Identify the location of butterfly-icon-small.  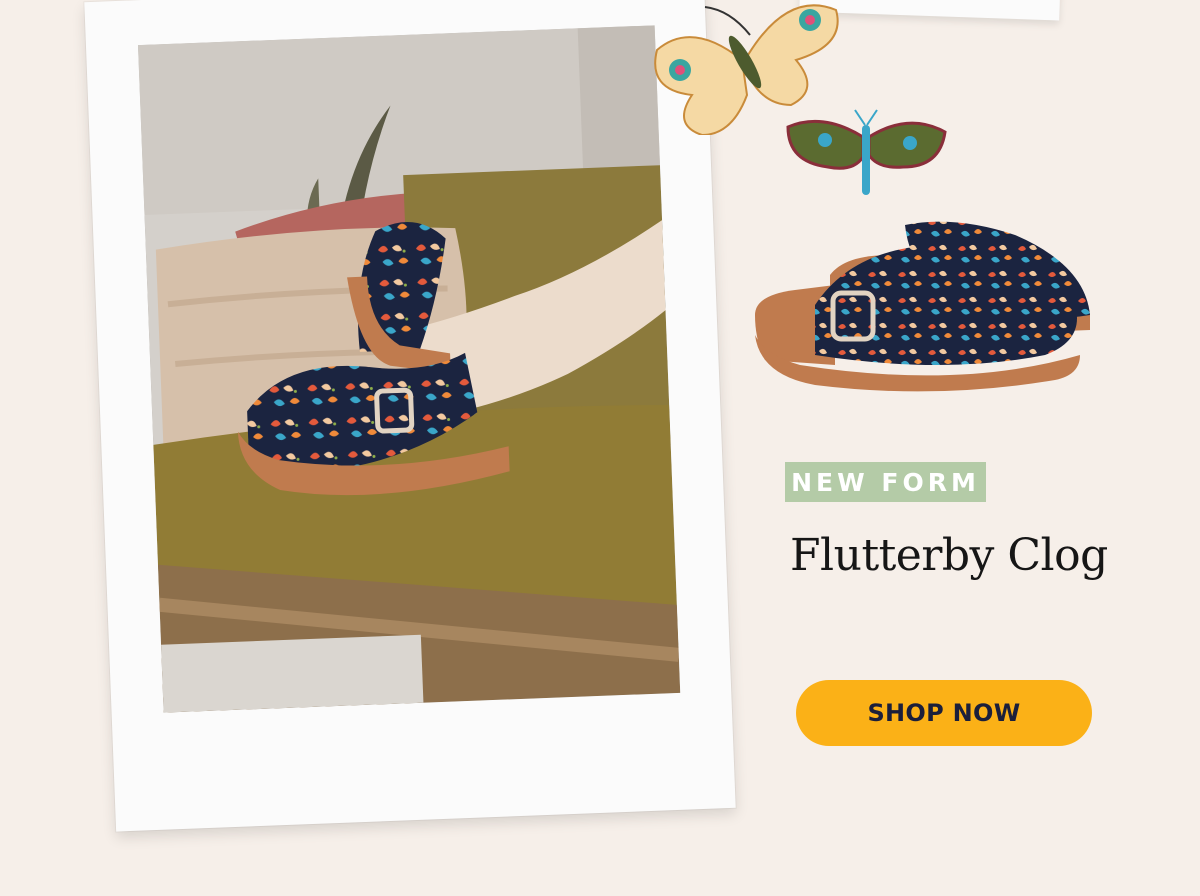
(866, 152).